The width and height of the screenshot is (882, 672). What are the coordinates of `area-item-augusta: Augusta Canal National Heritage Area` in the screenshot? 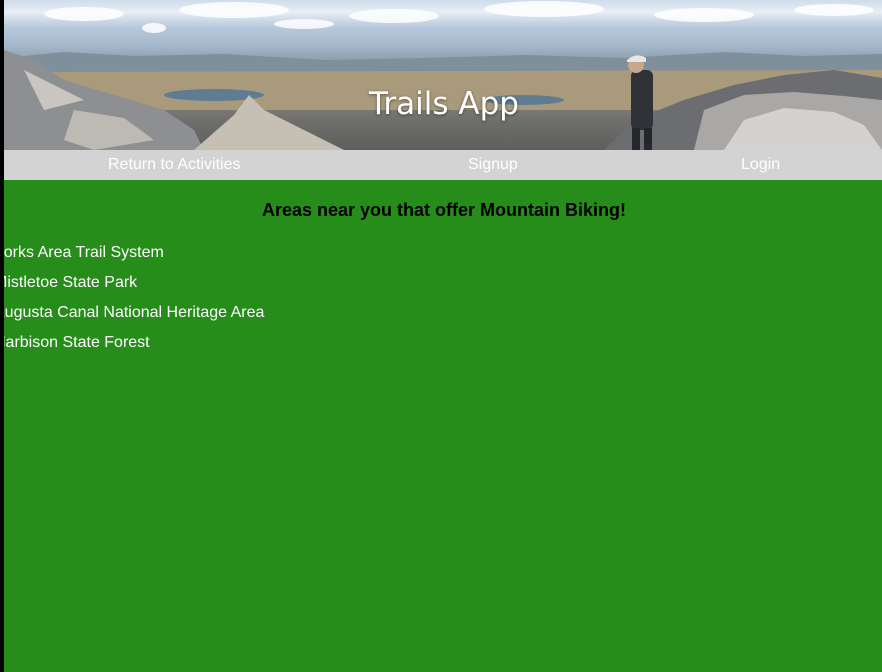 It's located at (134, 319).